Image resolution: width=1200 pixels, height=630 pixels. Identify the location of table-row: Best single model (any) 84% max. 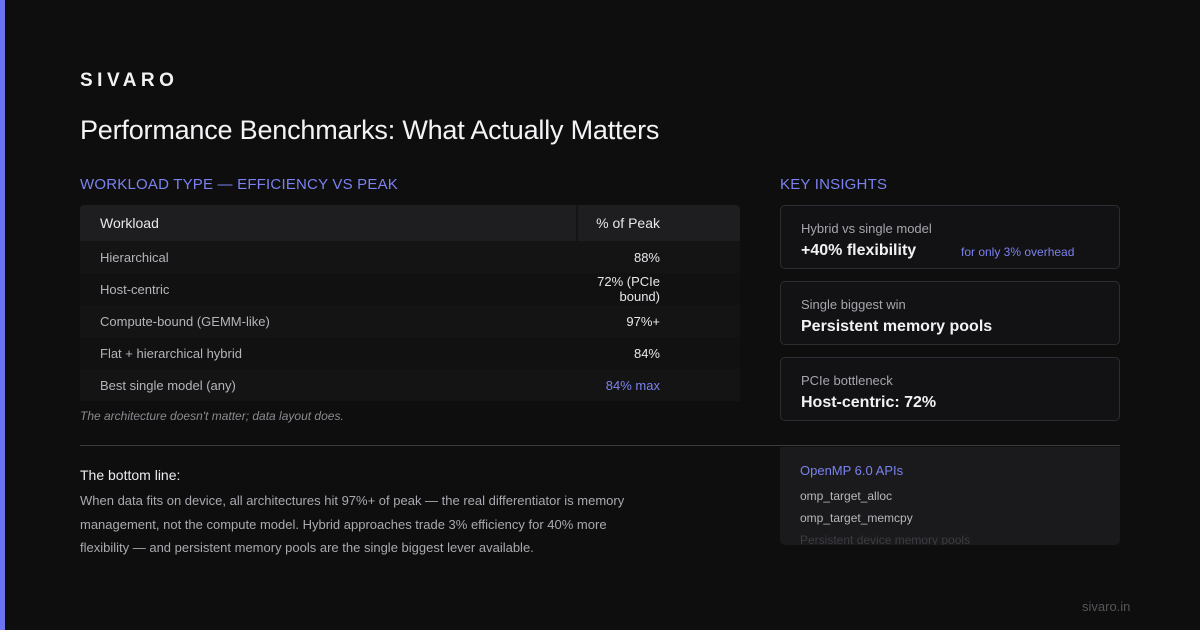
(410, 385).